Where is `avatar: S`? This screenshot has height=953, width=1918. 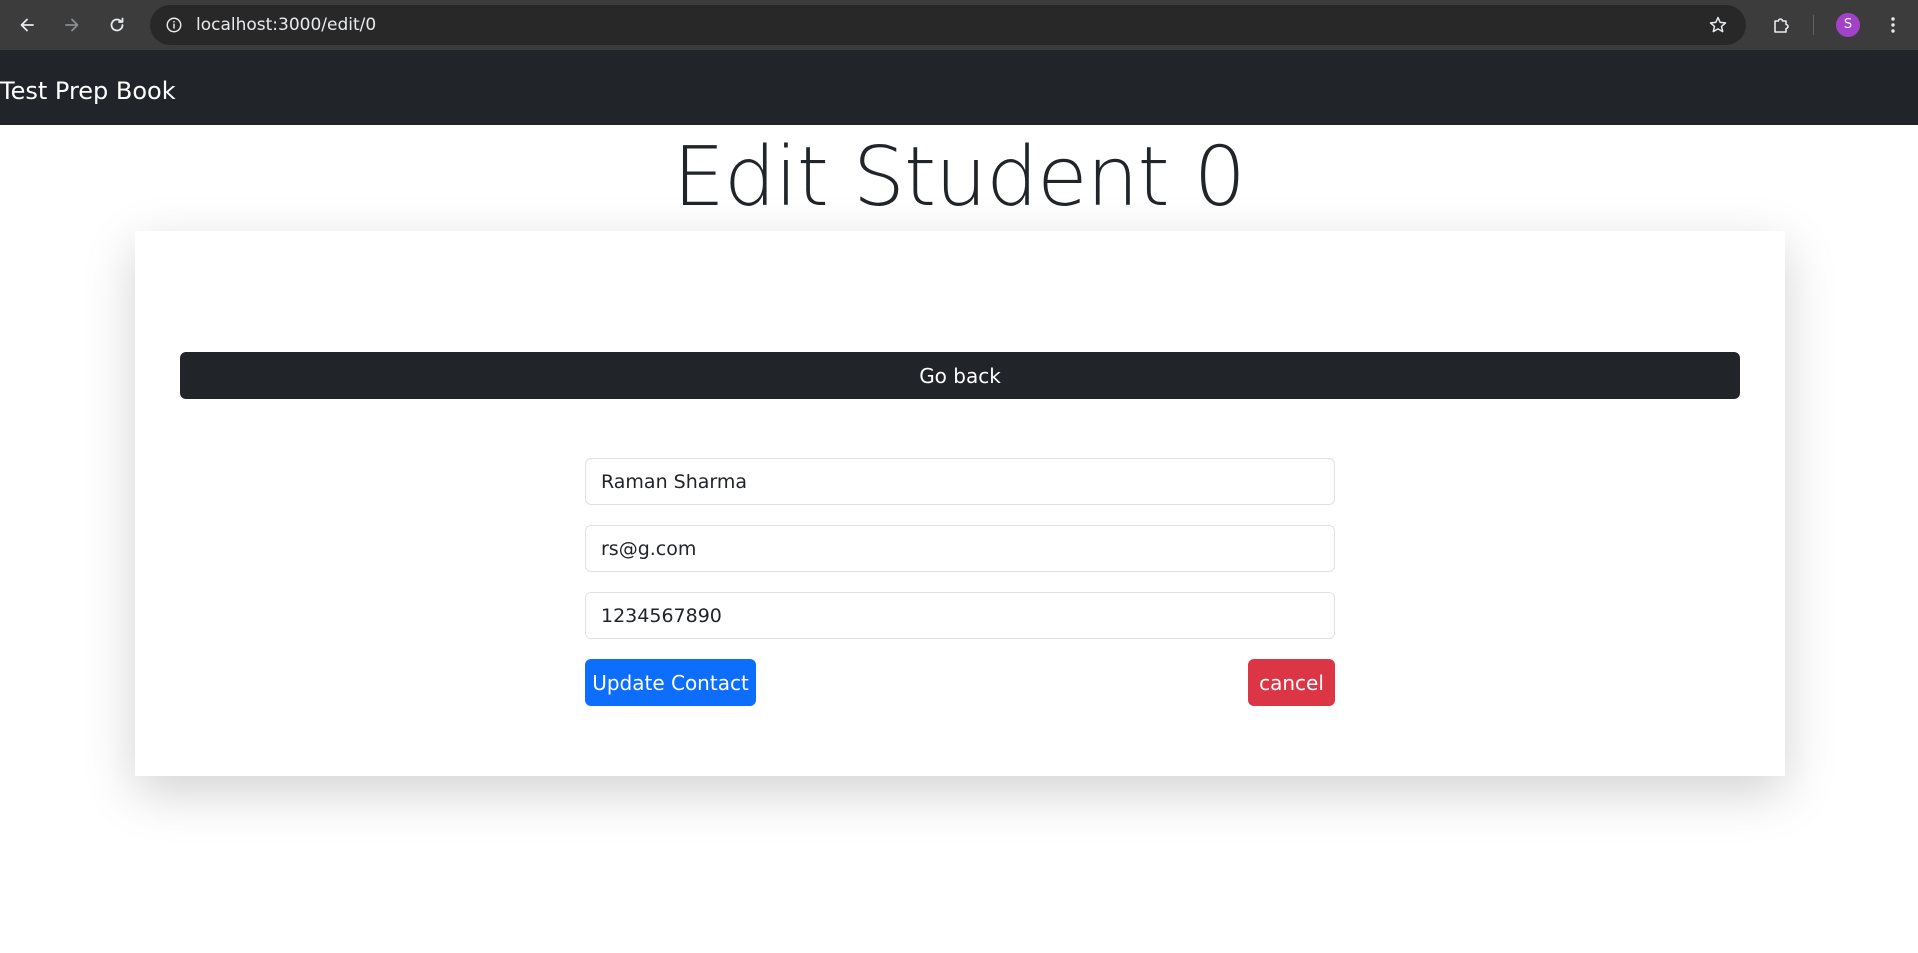
avatar: S is located at coordinates (1848, 25).